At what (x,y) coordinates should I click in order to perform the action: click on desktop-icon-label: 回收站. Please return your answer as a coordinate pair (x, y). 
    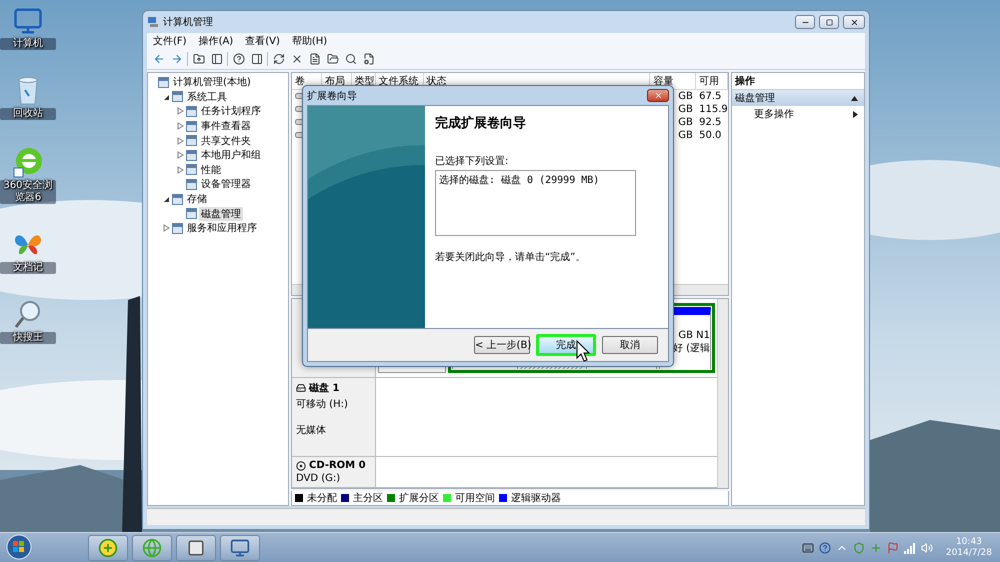
    Looking at the image, I should click on (28, 114).